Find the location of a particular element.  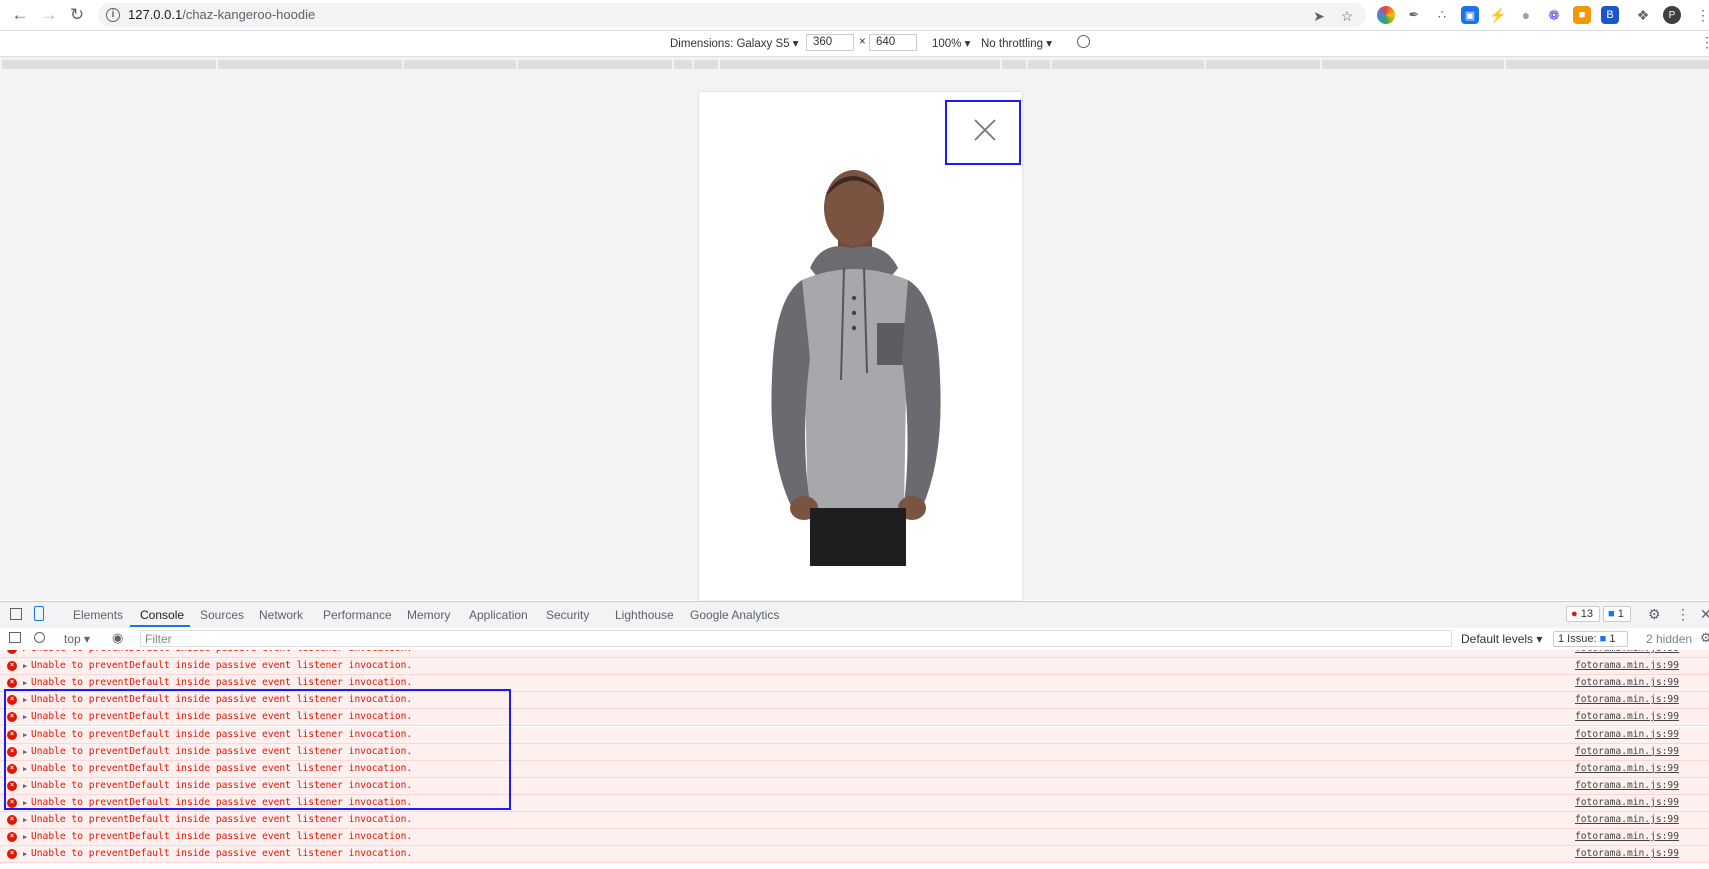

tab-sources: Sources is located at coordinates (222, 615).